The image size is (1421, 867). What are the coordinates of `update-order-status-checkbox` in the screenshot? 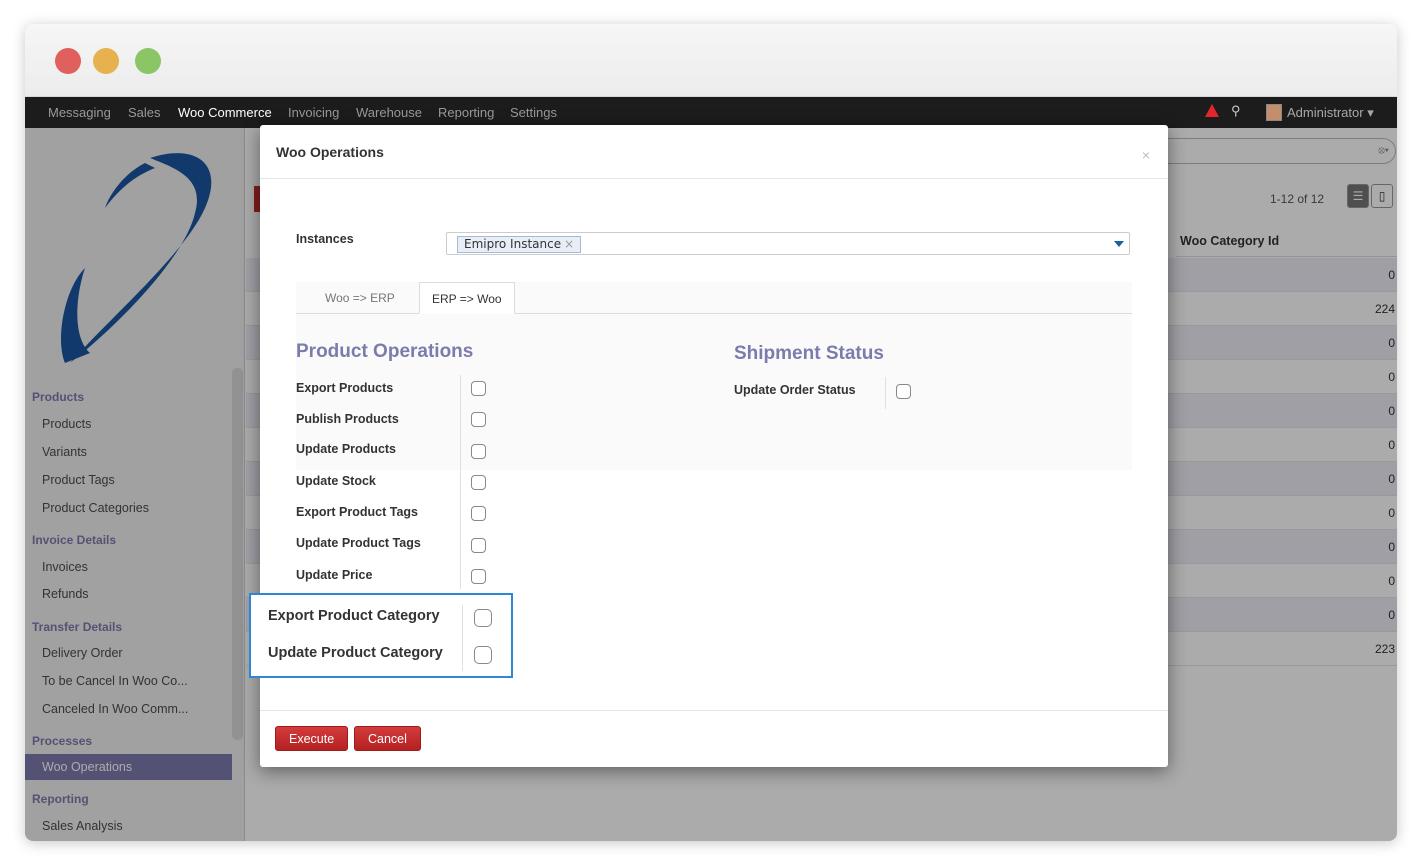 It's located at (903, 391).